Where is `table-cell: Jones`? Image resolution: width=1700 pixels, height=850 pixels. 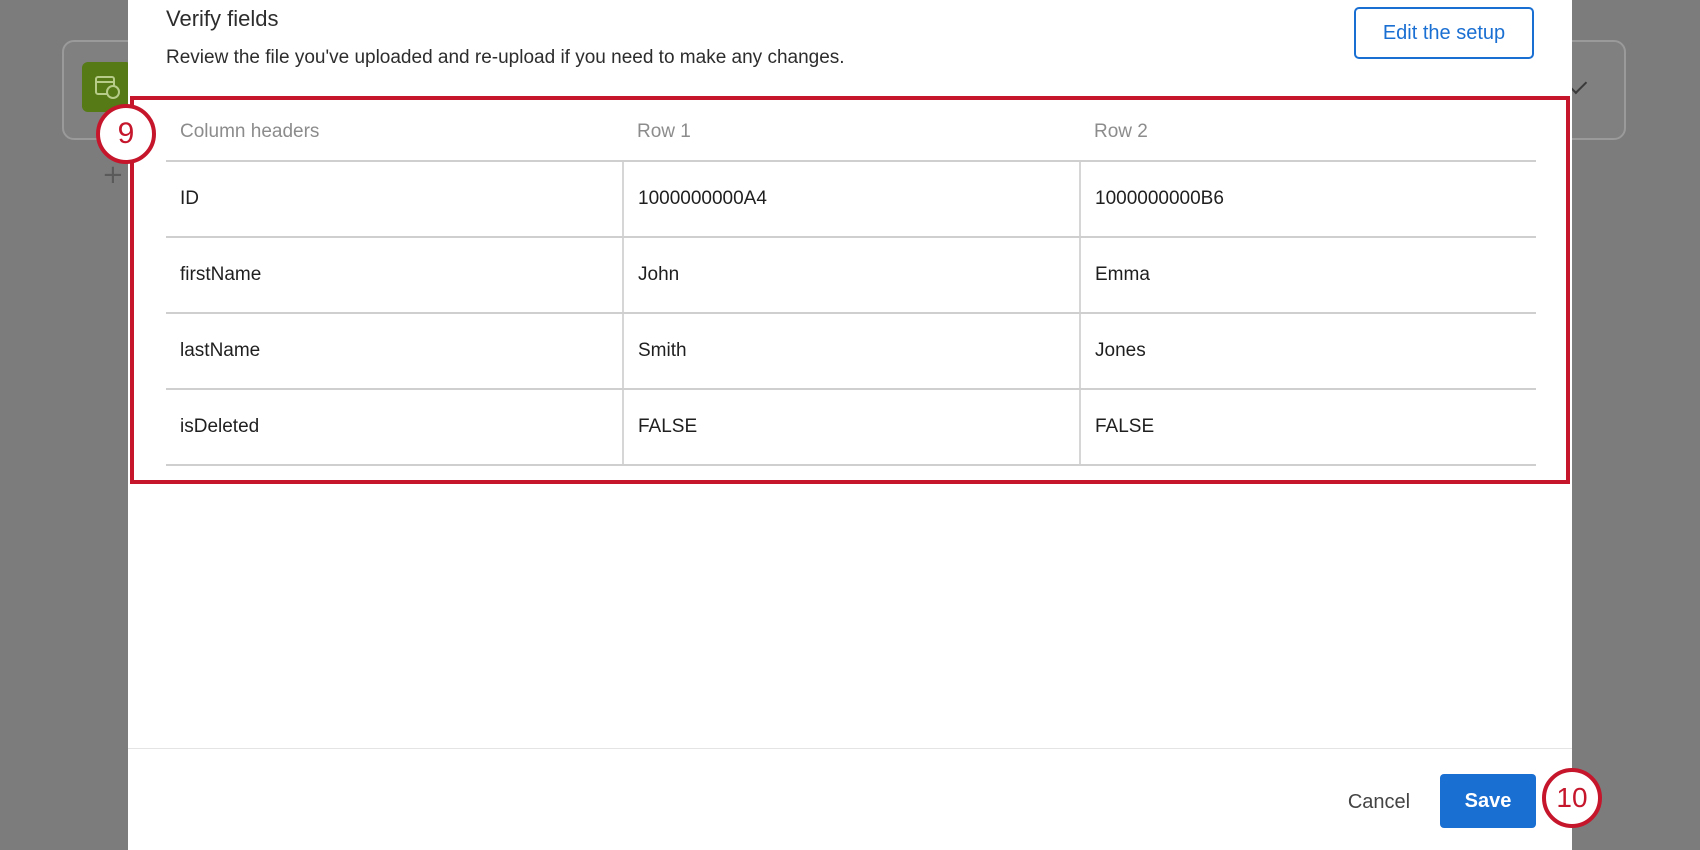 table-cell: Jones is located at coordinates (1307, 351).